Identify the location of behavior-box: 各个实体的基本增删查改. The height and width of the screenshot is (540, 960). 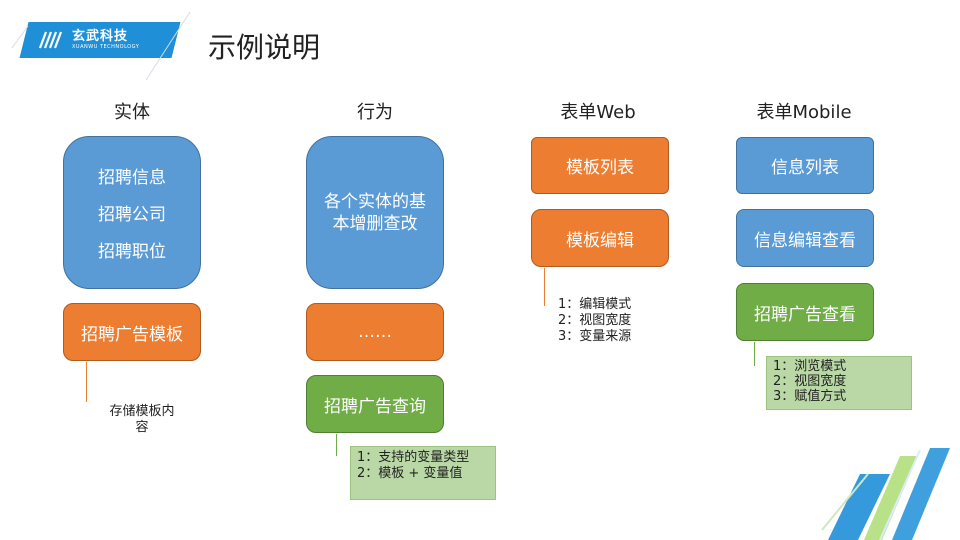
(375, 212).